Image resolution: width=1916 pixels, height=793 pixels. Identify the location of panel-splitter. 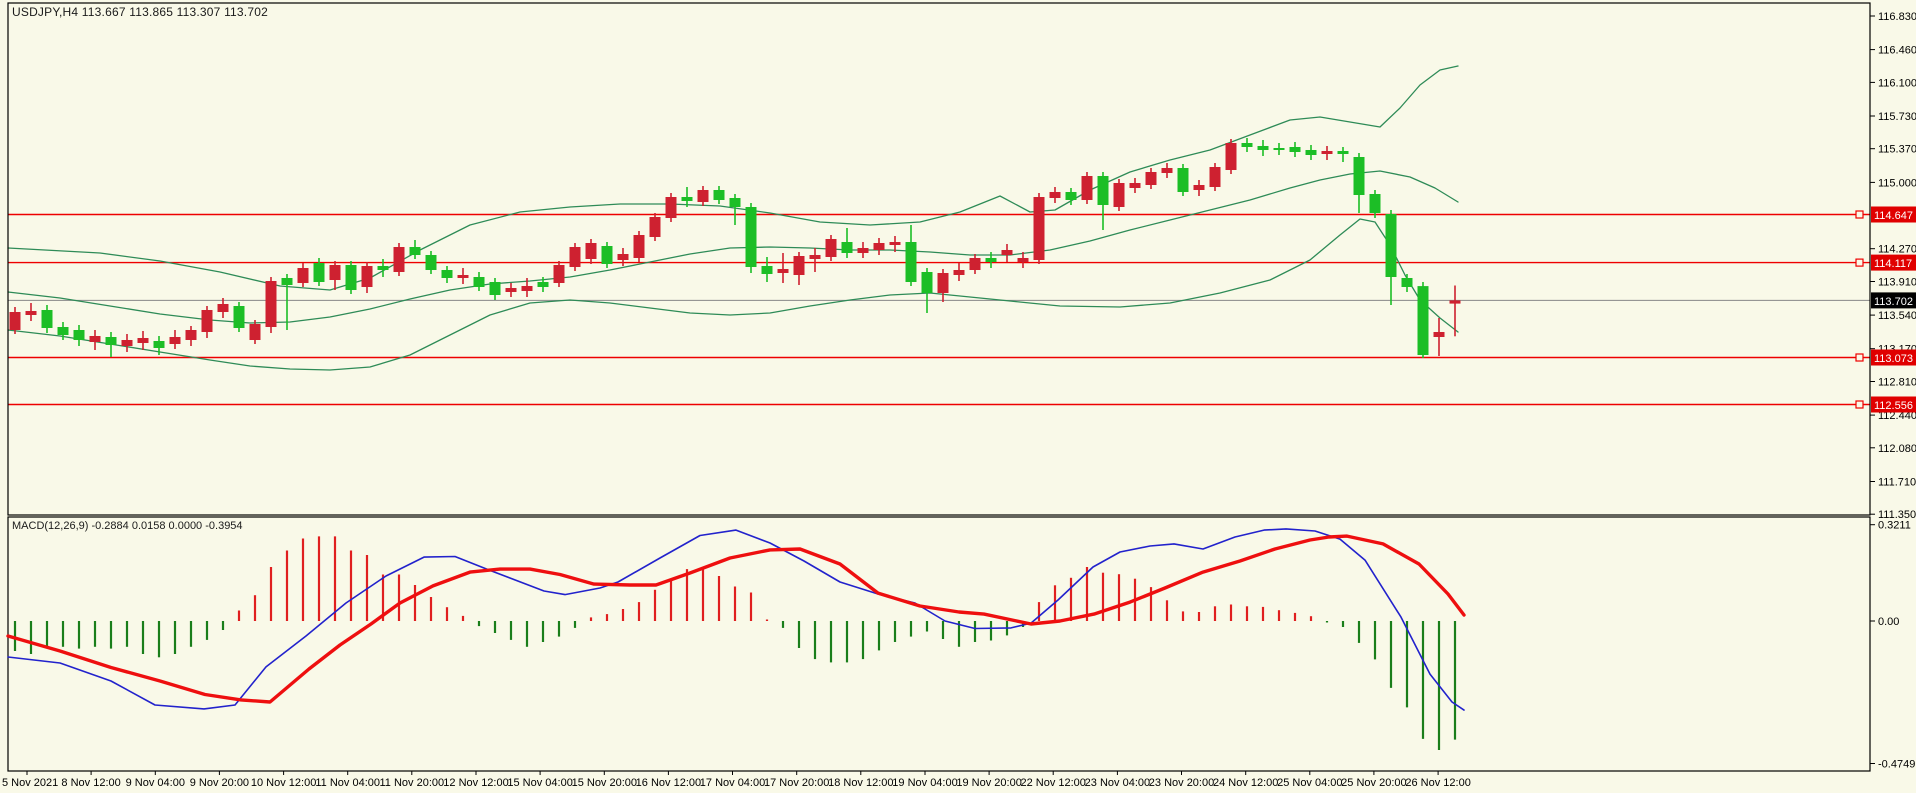
(935, 516).